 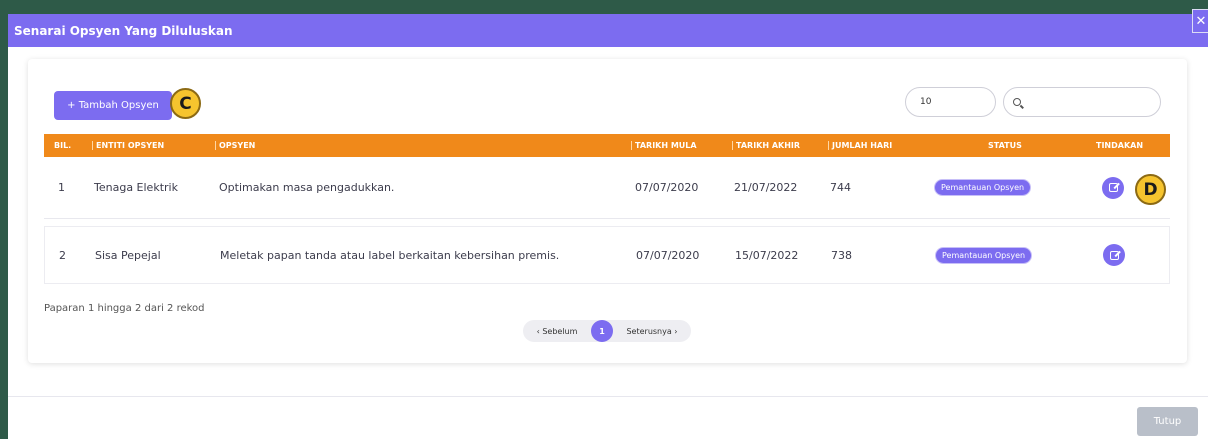 What do you see at coordinates (62, 145) in the screenshot?
I see `column-header-bil: BIL.` at bounding box center [62, 145].